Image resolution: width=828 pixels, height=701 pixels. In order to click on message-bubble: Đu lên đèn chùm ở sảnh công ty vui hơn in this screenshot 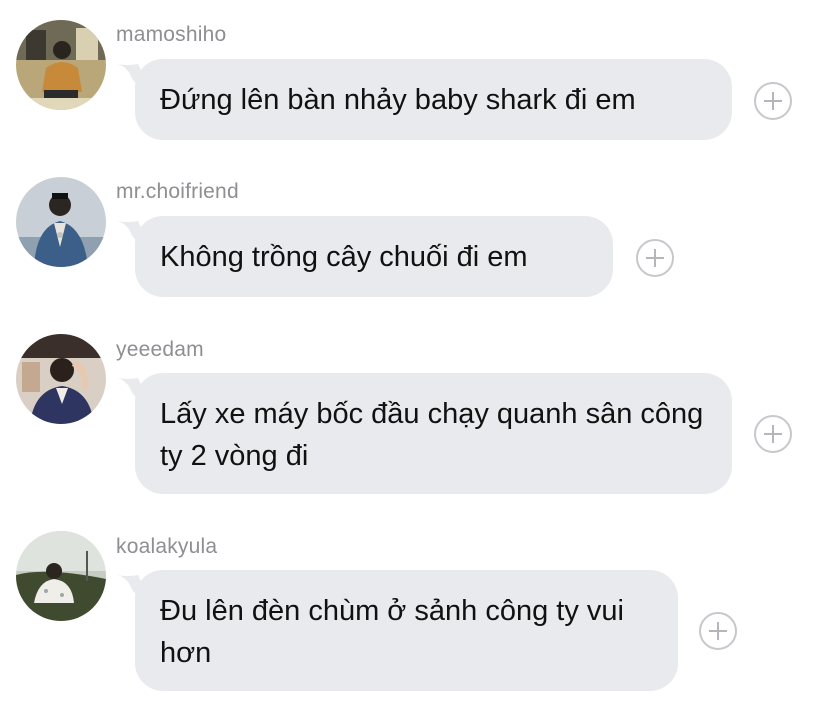, I will do `click(406, 630)`.